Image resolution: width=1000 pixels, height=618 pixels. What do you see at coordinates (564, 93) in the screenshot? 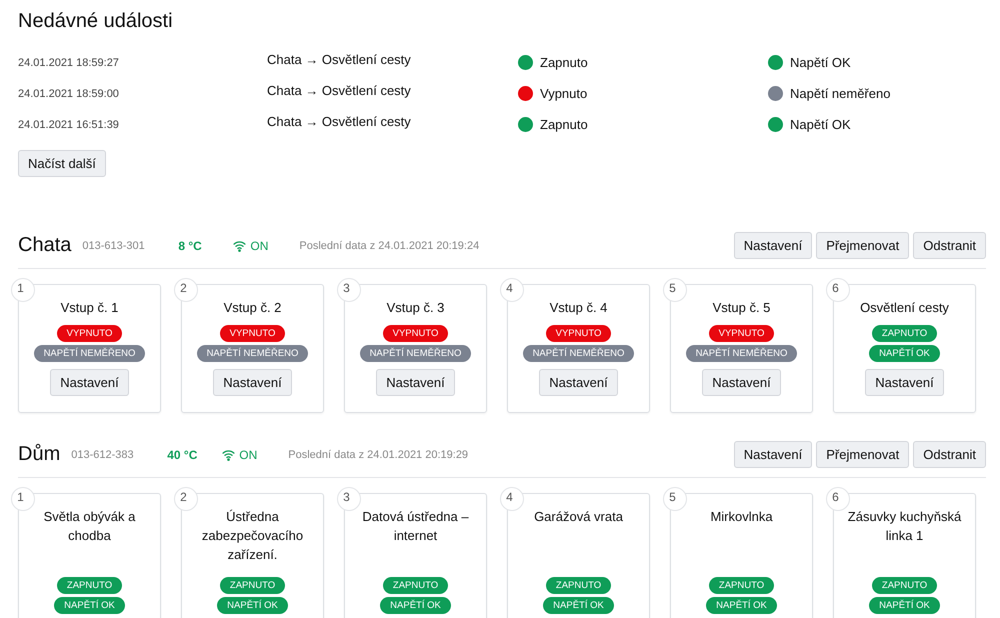
I see `status-text: Vypnuto` at bounding box center [564, 93].